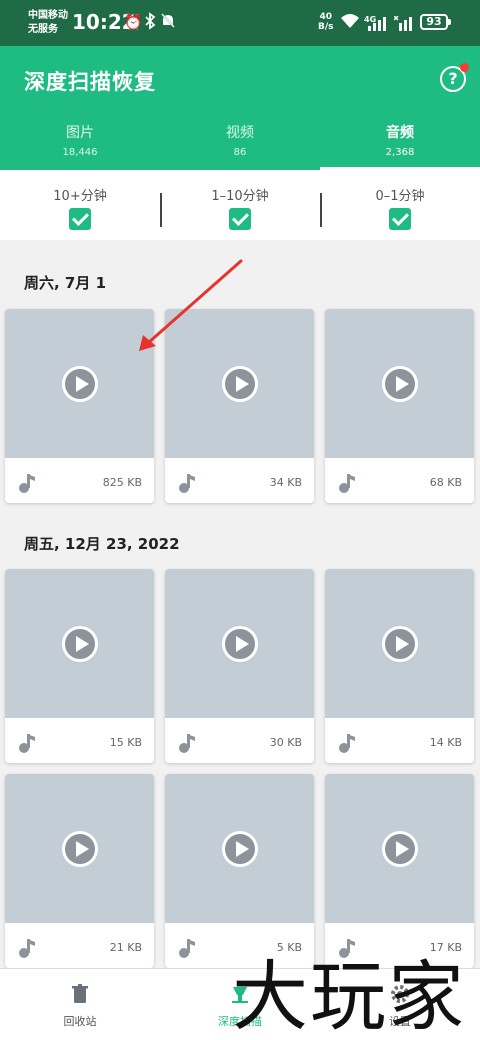  I want to click on filter-1-10-min: 1–10分钟, so click(240, 205).